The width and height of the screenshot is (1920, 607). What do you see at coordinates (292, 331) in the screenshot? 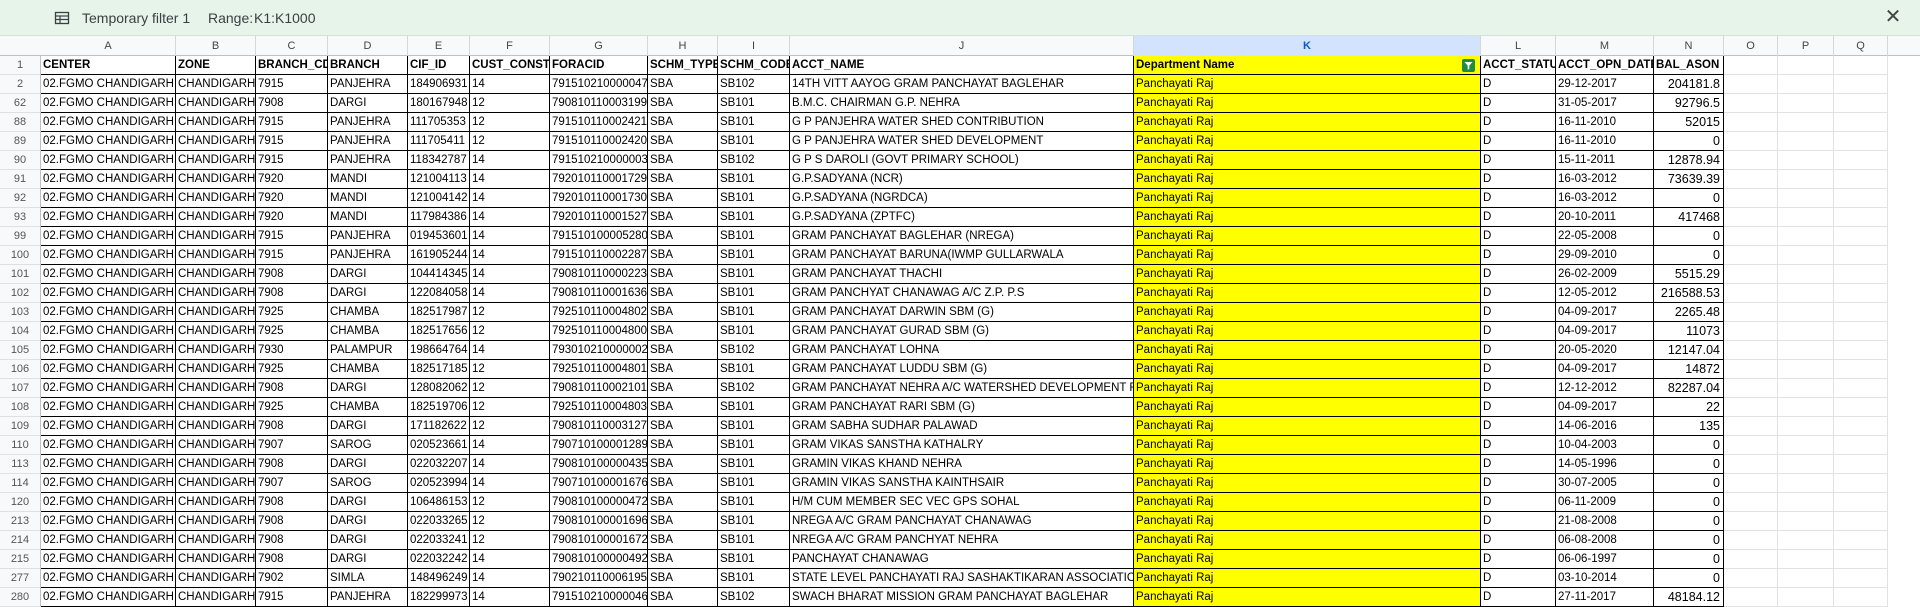
I see `table-cell: 7925` at bounding box center [292, 331].